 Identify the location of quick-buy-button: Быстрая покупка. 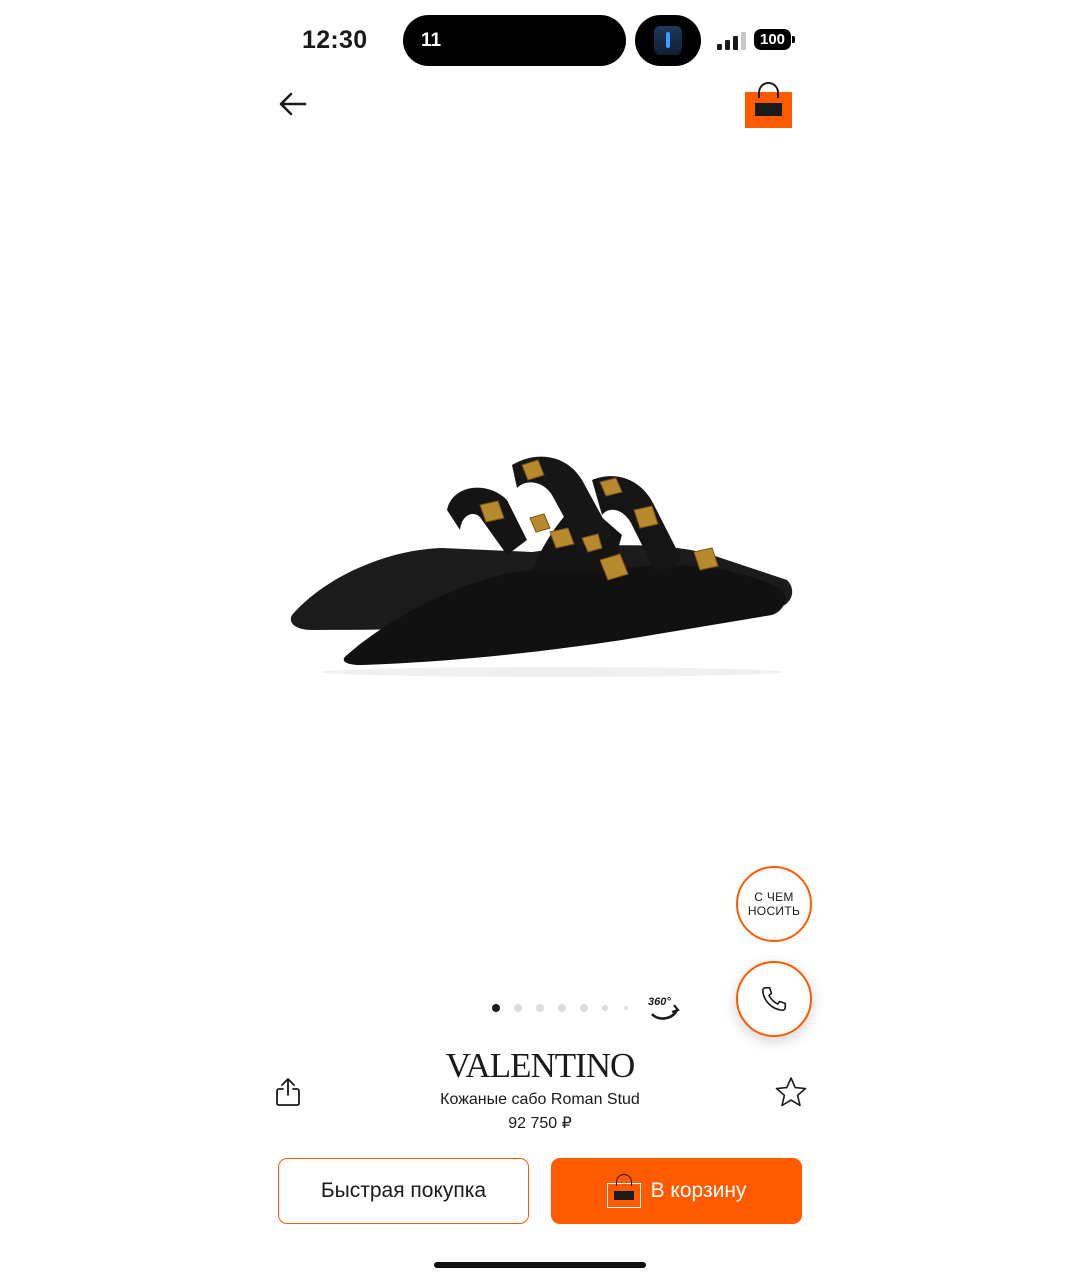
(403, 1191).